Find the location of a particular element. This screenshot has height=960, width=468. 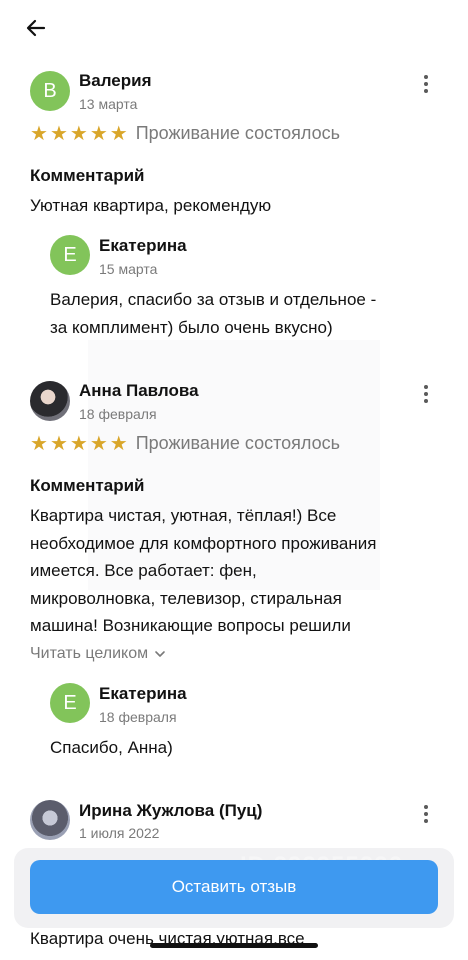

back-button is located at coordinates (36, 28).